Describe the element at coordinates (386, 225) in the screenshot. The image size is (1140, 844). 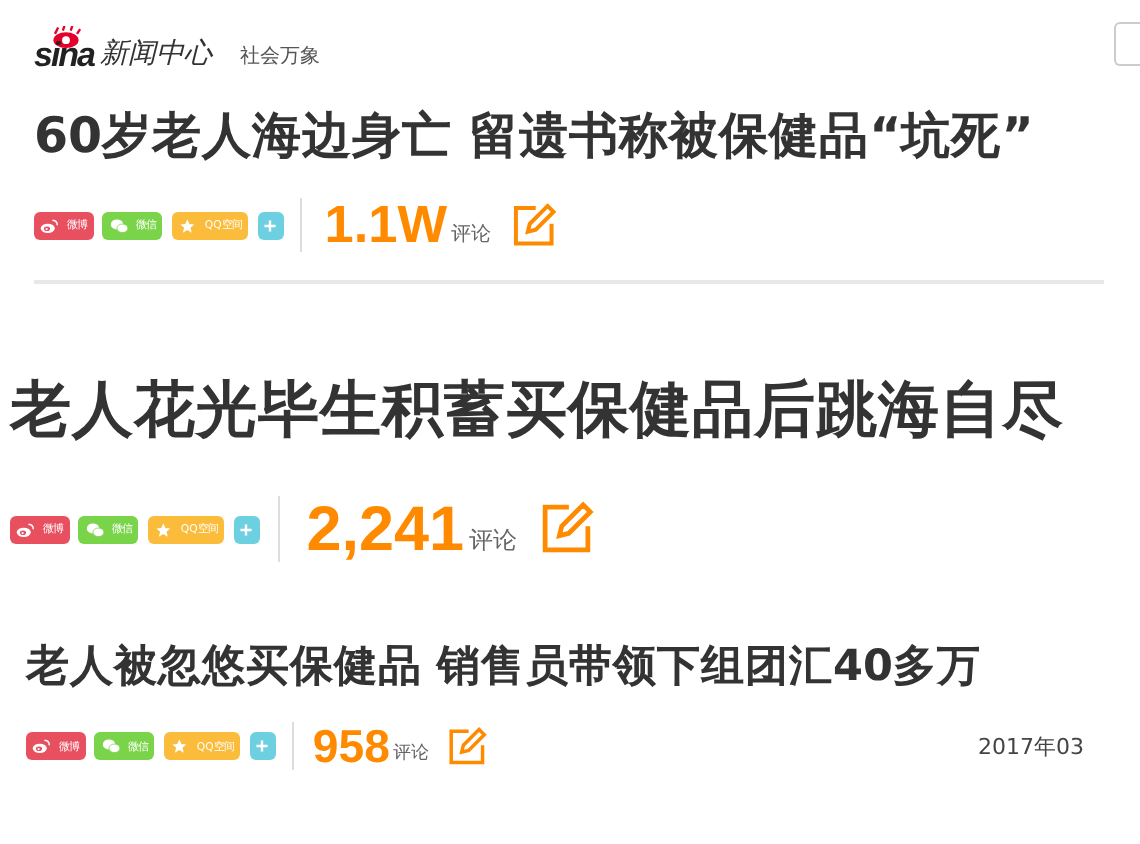
I see `comment-count: 1.1W` at that location.